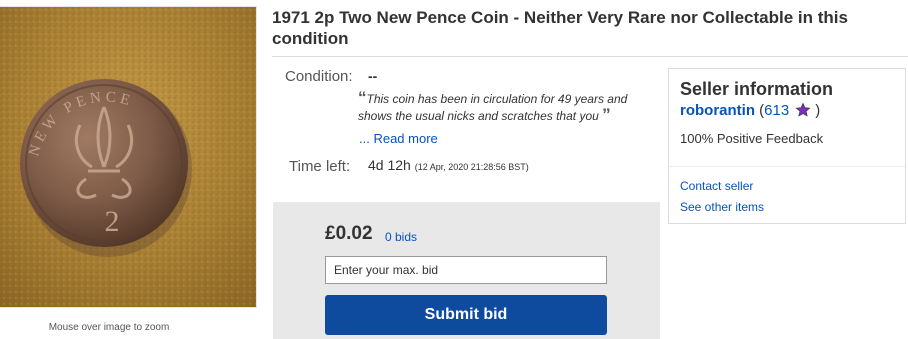 The image size is (908, 339). What do you see at coordinates (716, 186) in the screenshot?
I see `contact-seller-link: Contact seller` at bounding box center [716, 186].